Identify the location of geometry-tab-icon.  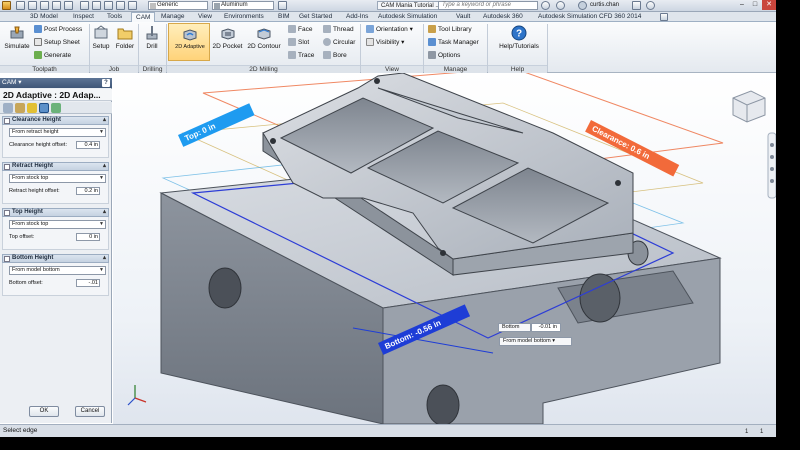
(20, 108).